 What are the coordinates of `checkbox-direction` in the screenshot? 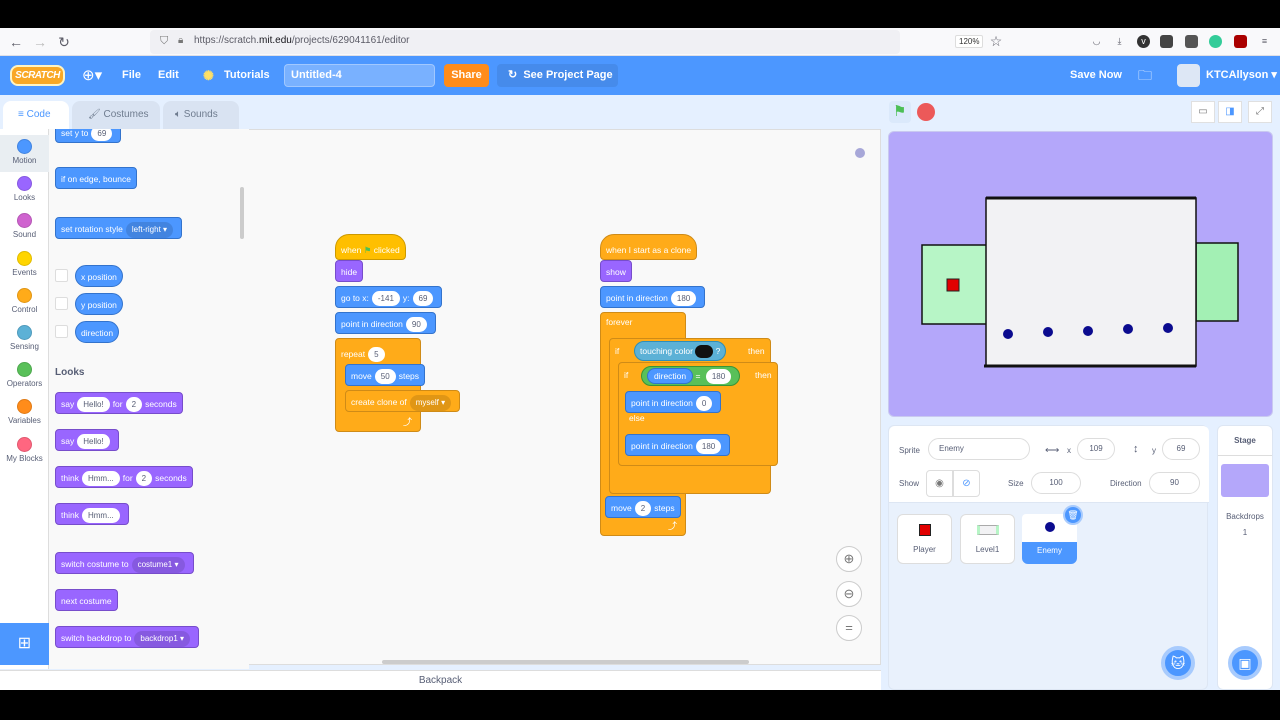 It's located at (61, 331).